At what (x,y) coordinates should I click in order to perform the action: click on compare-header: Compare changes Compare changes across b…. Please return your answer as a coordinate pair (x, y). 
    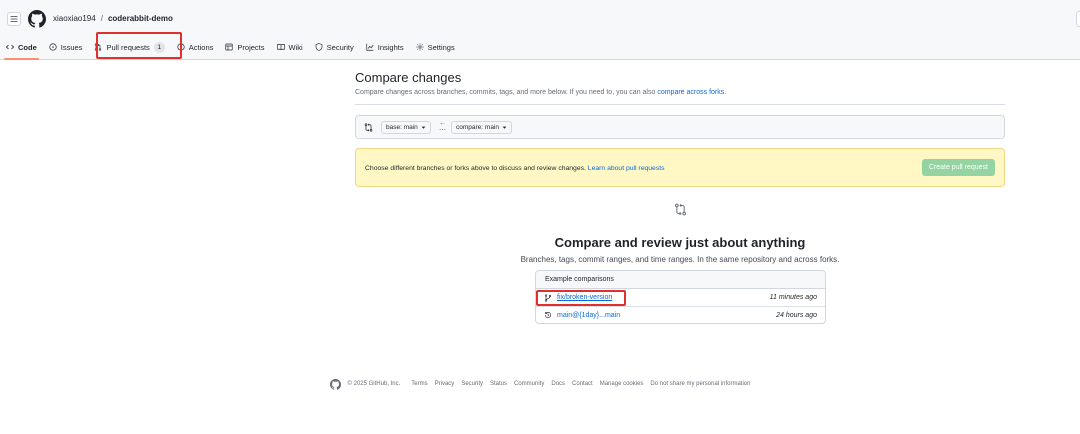
    Looking at the image, I should click on (680, 87).